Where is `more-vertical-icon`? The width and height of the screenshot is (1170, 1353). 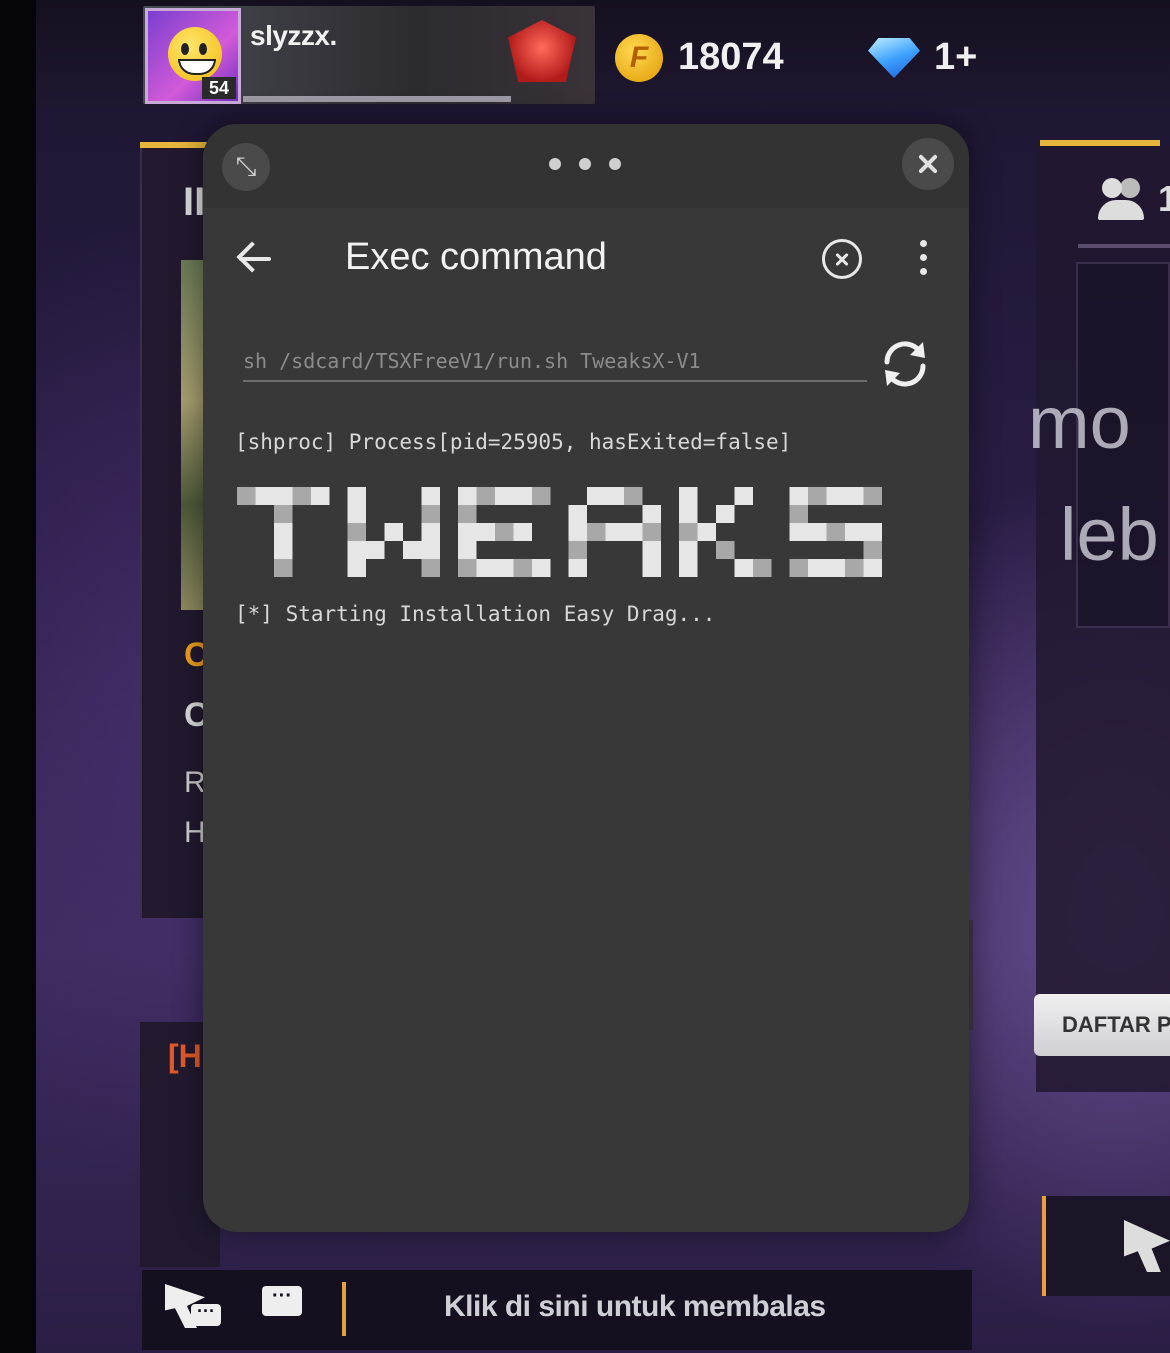
more-vertical-icon is located at coordinates (923, 258).